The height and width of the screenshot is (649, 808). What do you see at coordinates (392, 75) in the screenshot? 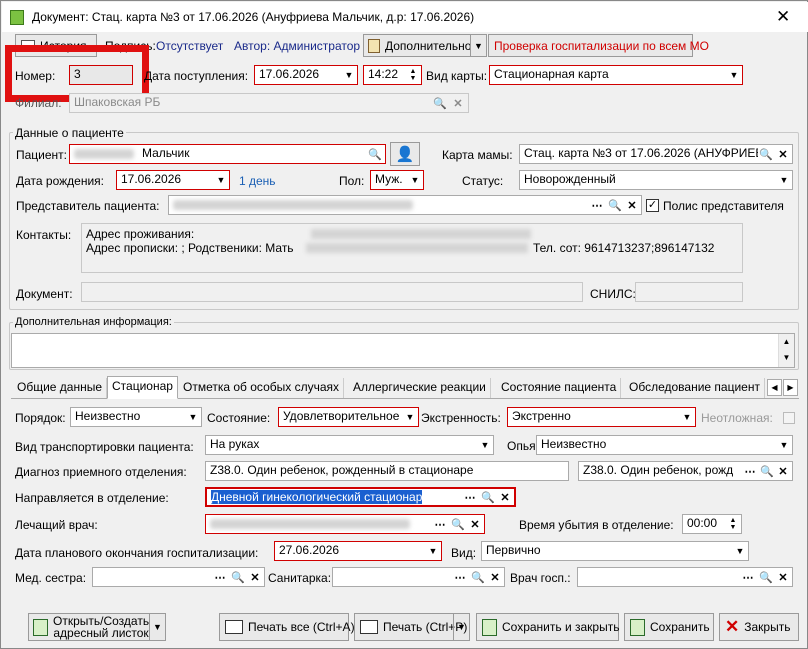
I see `admit-time-field: 14:22 ▲ ▼` at bounding box center [392, 75].